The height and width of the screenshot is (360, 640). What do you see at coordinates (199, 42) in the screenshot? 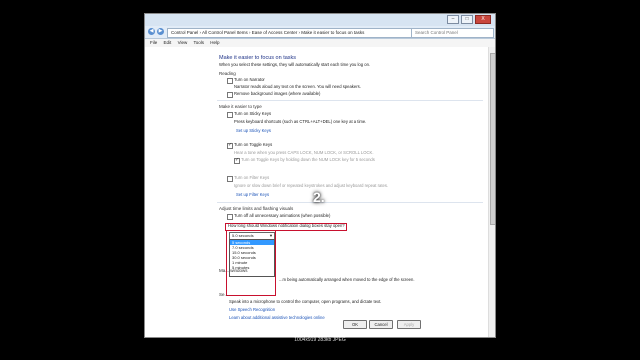
I see `menu-tools: Tools` at bounding box center [199, 42].